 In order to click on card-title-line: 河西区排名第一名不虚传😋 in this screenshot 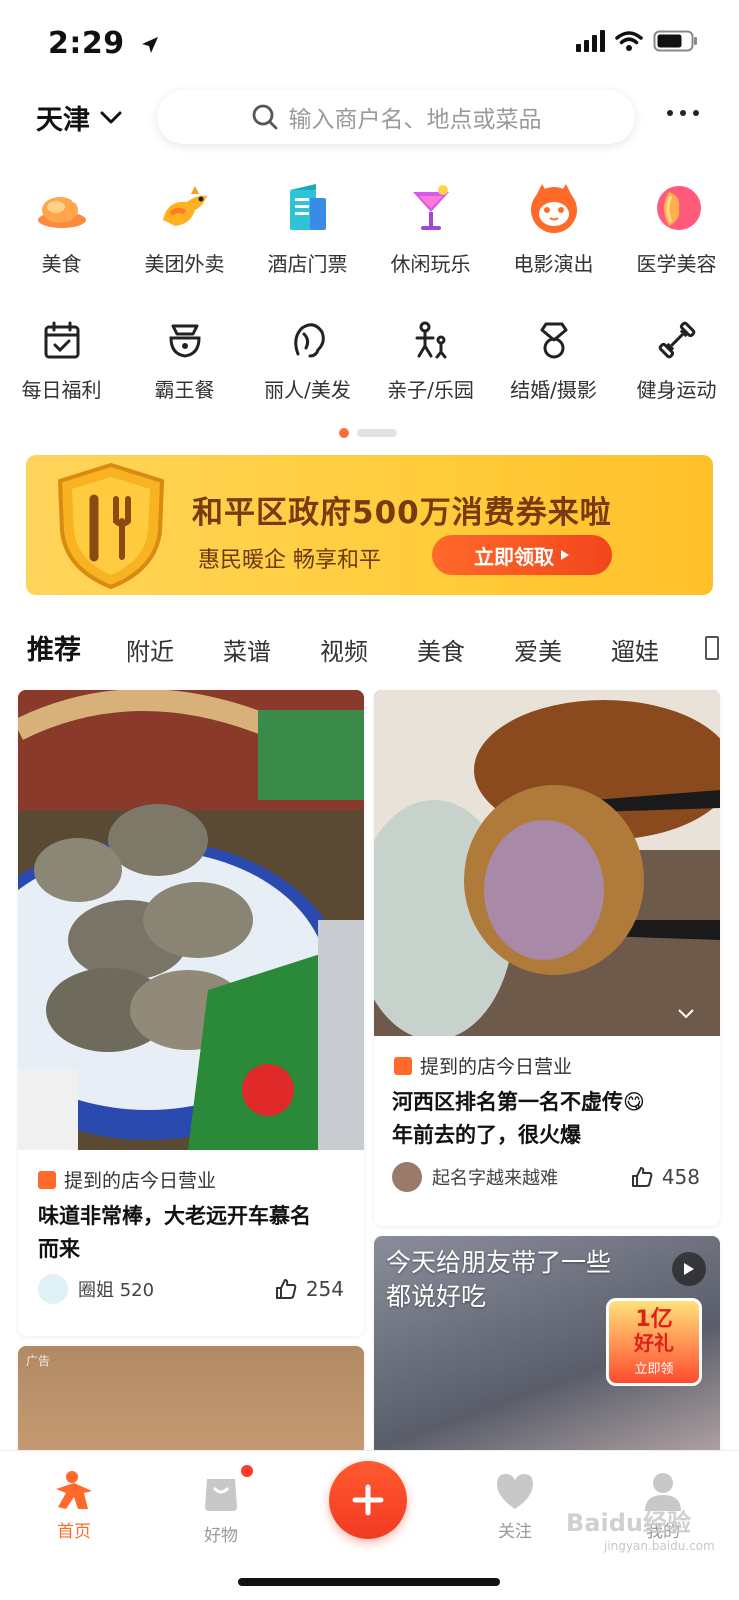, I will do `click(518, 1102)`.